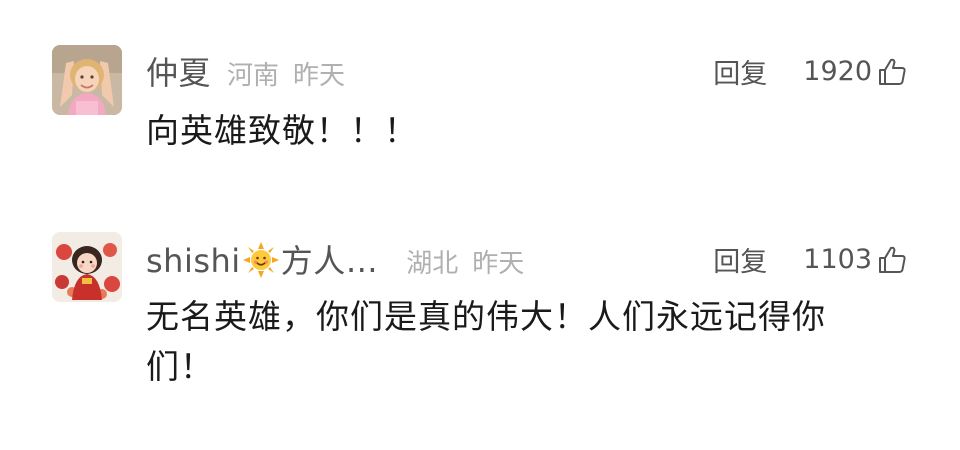 This screenshot has height=450, width=960. I want to click on sun-face-emoji-icon, so click(260, 260).